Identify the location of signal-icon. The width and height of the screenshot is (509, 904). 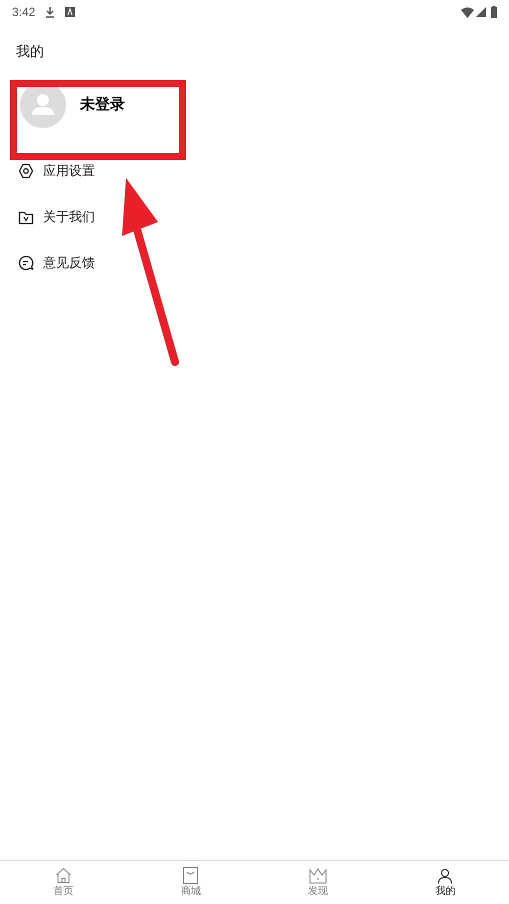
(481, 12).